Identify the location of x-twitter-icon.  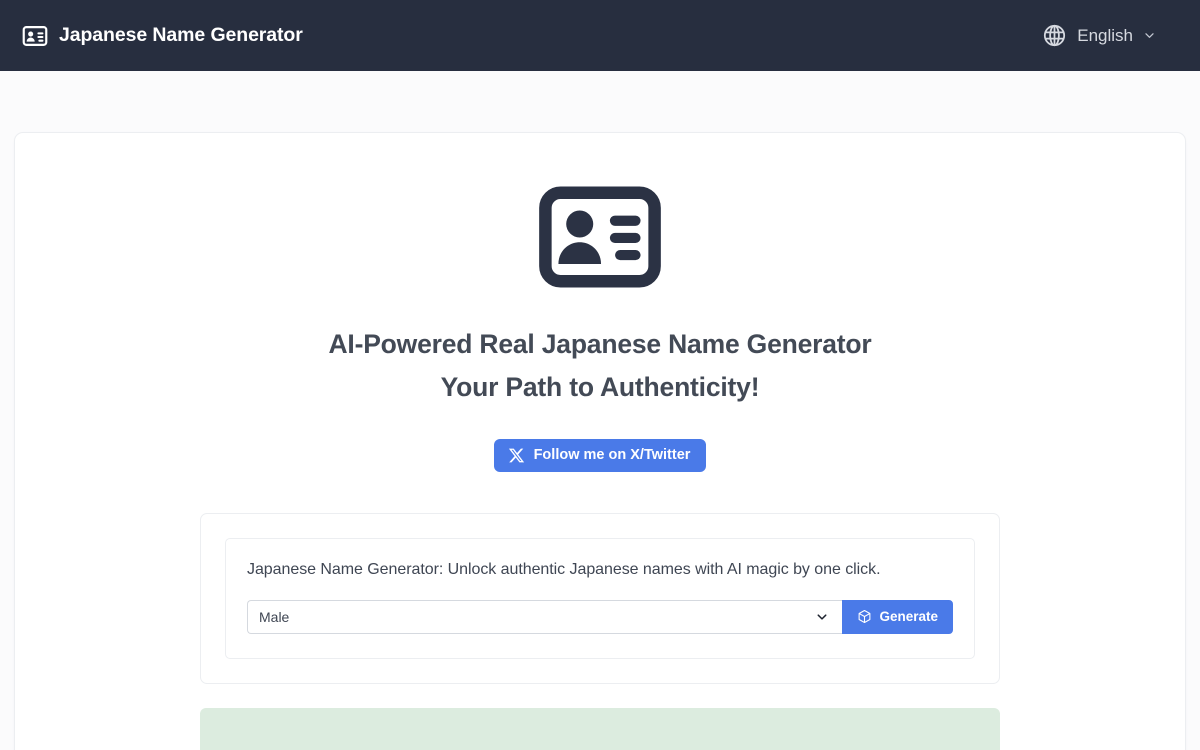
(516, 455).